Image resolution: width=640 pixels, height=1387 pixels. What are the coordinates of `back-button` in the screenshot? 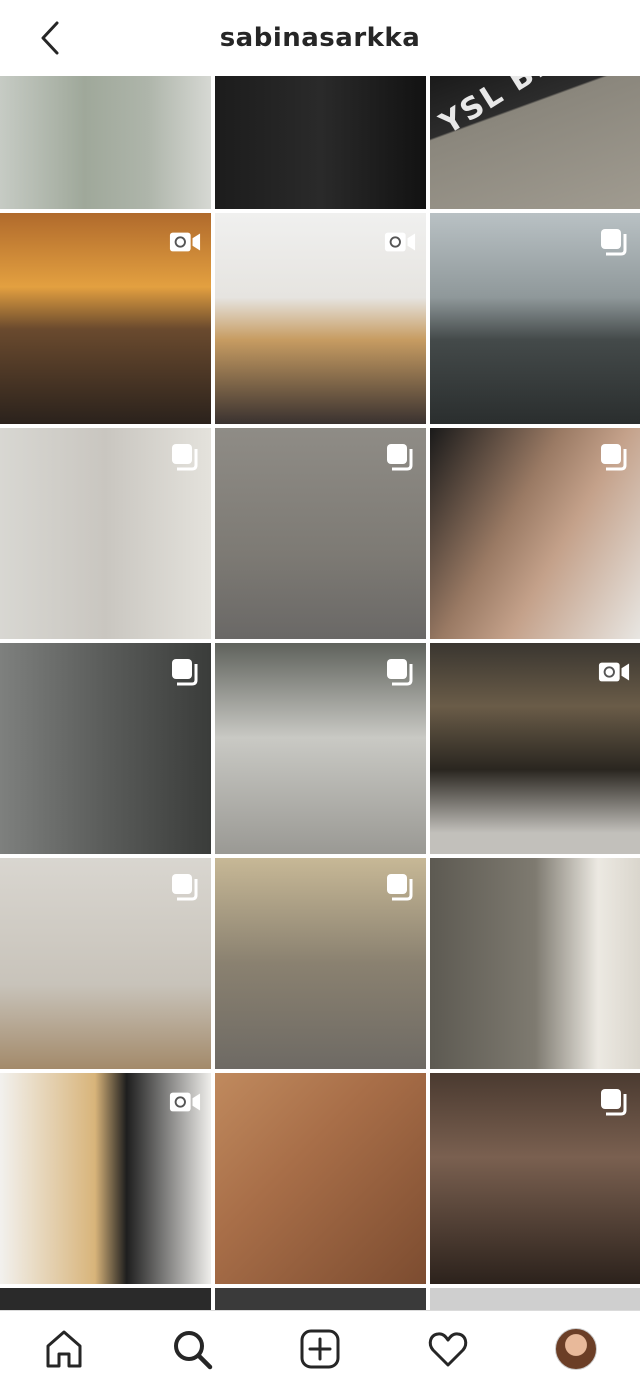 It's located at (50, 38).